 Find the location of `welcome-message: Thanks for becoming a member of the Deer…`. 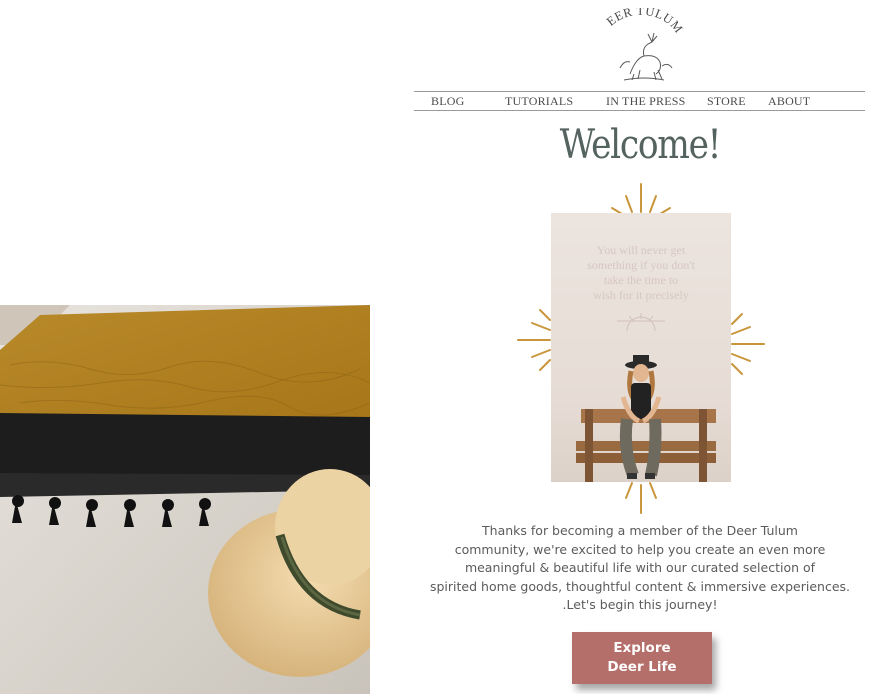

welcome-message: Thanks for becoming a member of the Deer… is located at coordinates (639, 567).